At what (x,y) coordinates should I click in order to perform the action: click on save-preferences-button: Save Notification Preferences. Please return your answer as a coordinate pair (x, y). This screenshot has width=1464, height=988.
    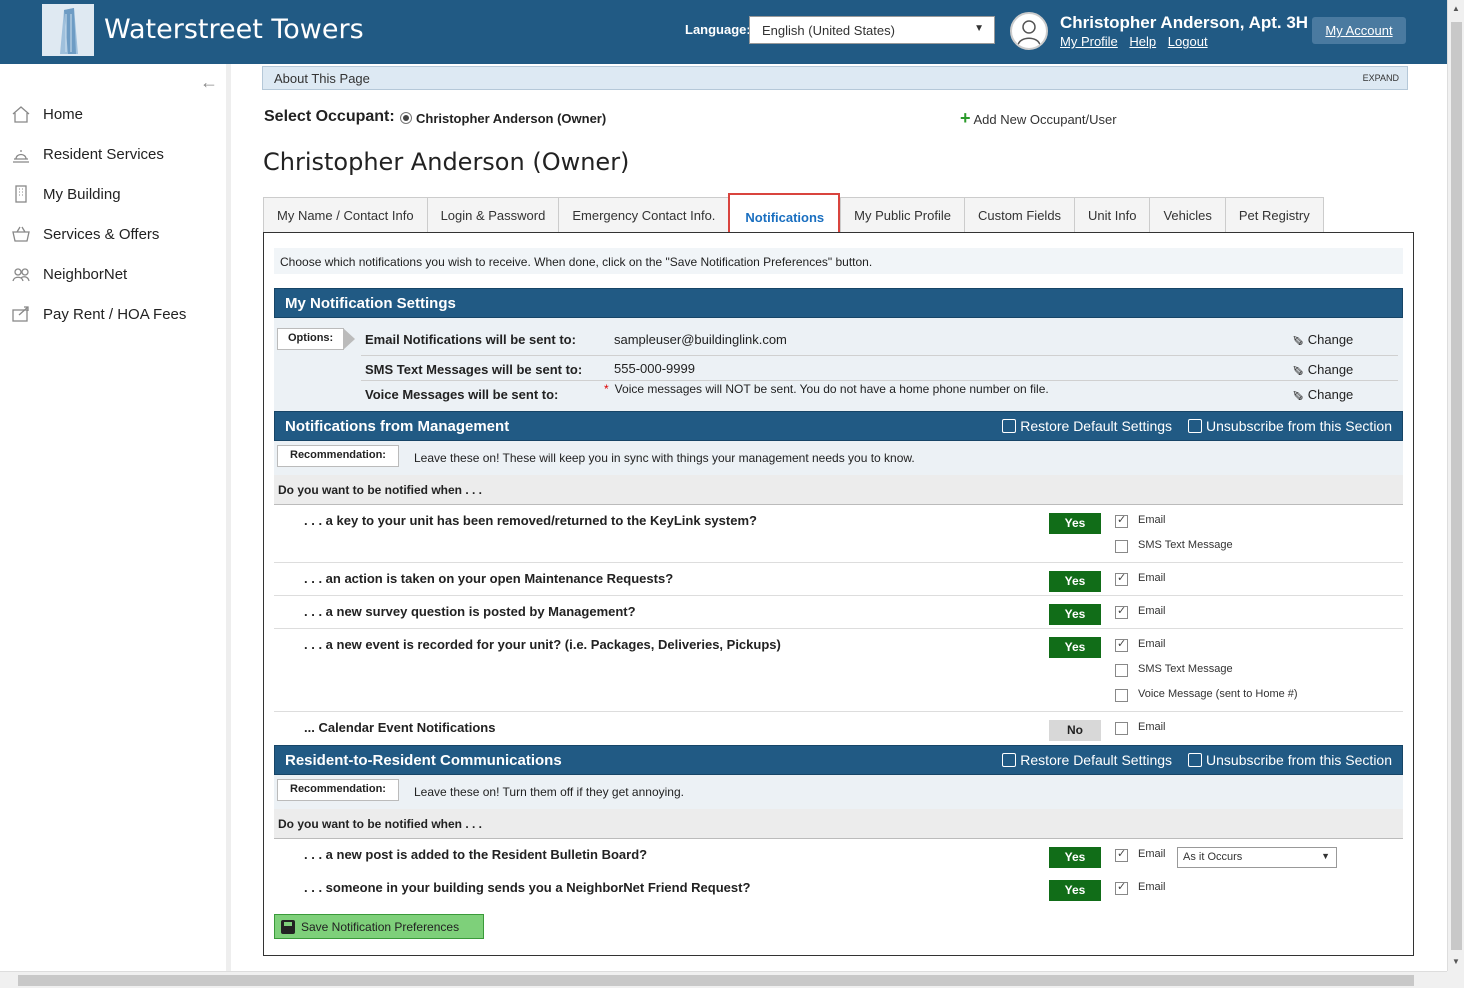
    Looking at the image, I should click on (379, 926).